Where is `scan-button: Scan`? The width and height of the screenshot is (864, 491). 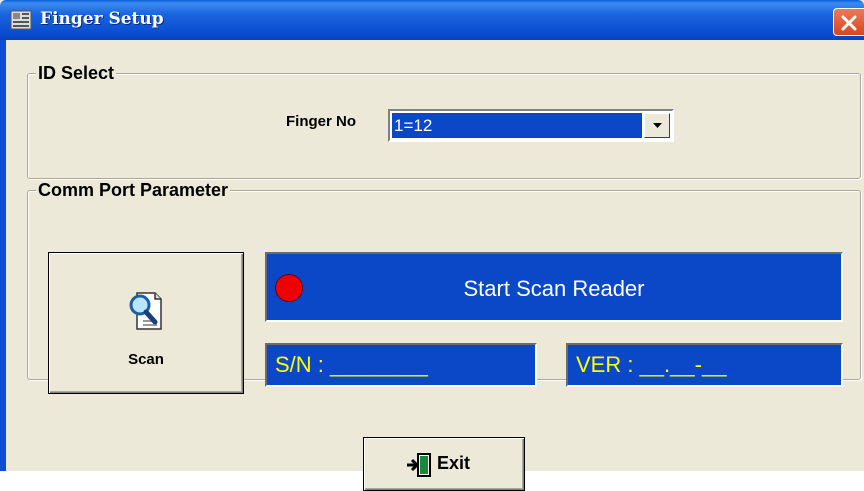
scan-button: Scan is located at coordinates (146, 323).